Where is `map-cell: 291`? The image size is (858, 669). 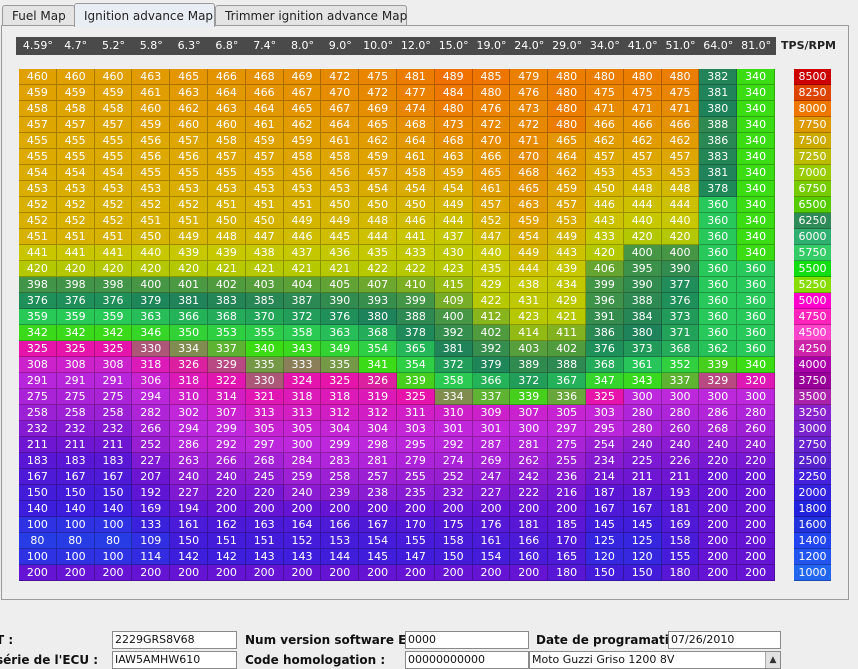 map-cell: 291 is located at coordinates (75, 381).